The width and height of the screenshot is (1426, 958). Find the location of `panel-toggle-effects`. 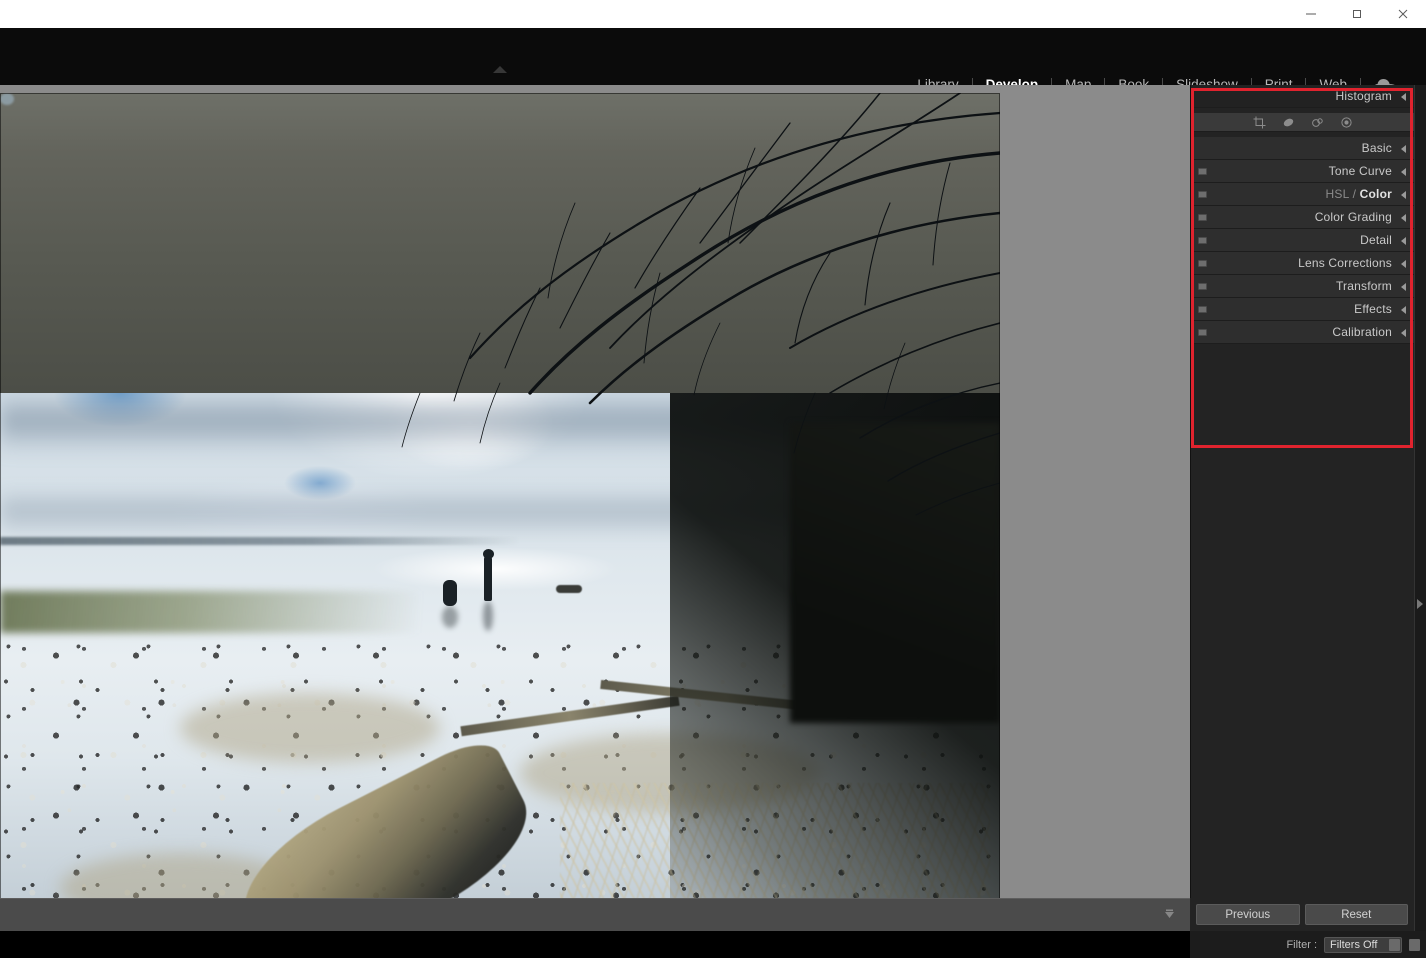

panel-toggle-effects is located at coordinates (1202, 309).